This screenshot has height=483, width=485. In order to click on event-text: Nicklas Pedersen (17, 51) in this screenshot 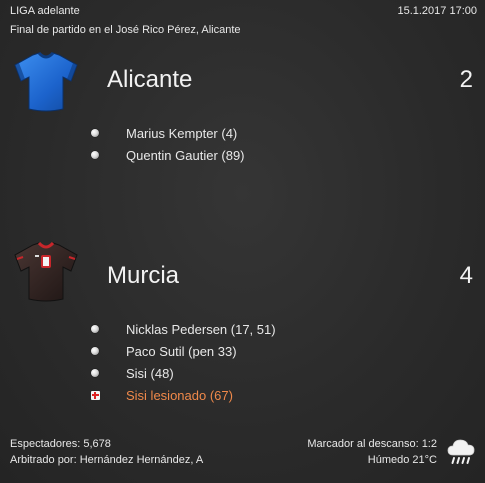, I will do `click(201, 329)`.